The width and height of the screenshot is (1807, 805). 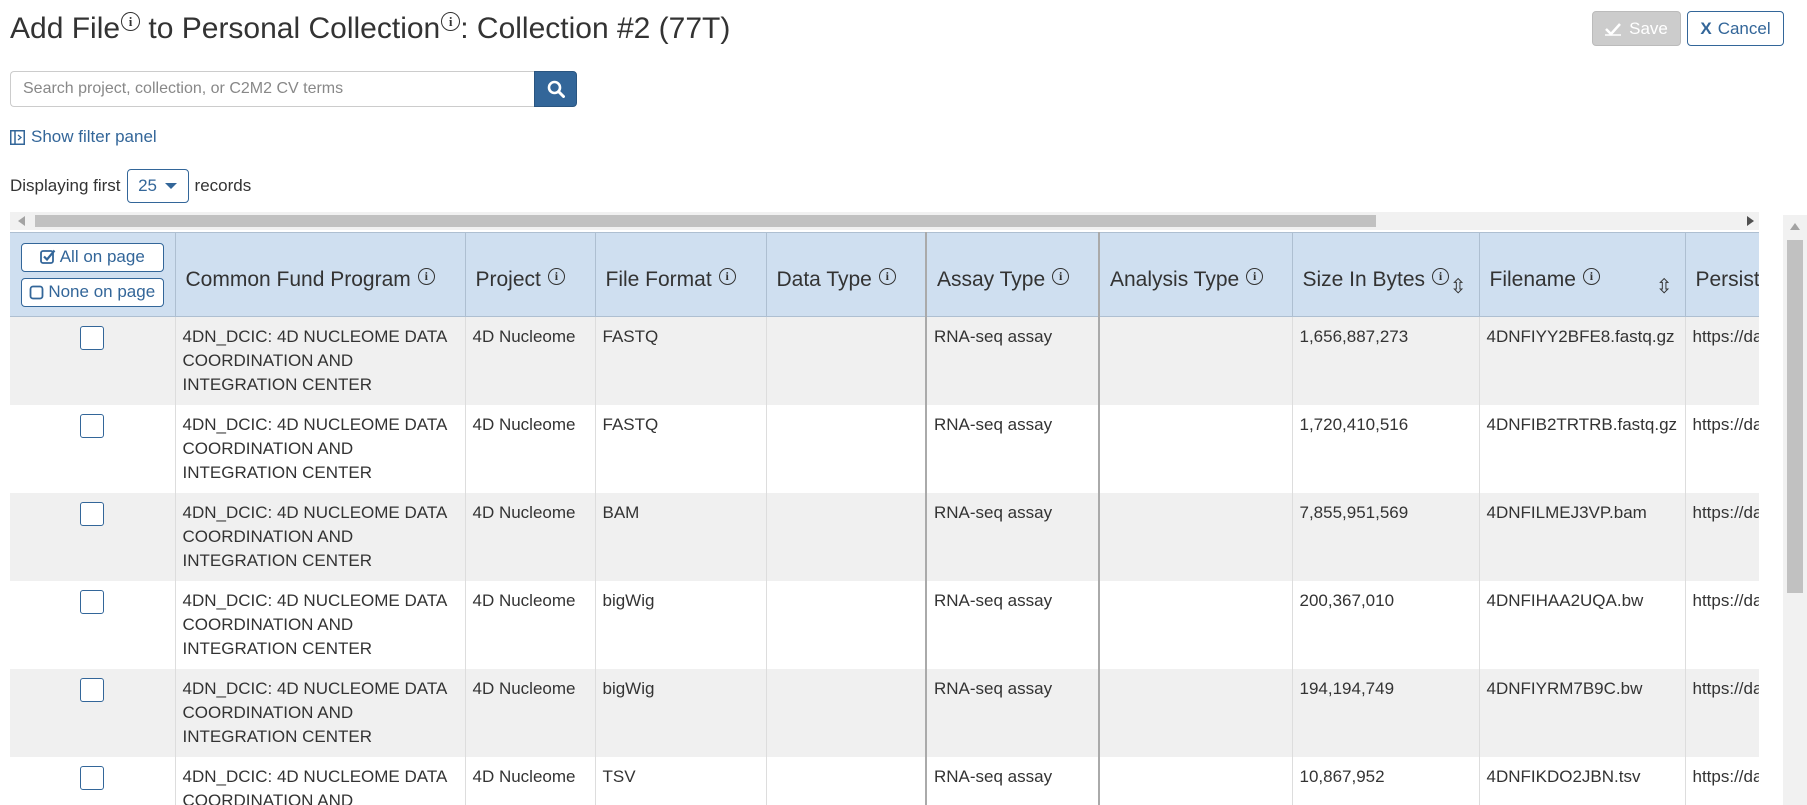 What do you see at coordinates (1532, 279) in the screenshot?
I see `column-header-label: Filename` at bounding box center [1532, 279].